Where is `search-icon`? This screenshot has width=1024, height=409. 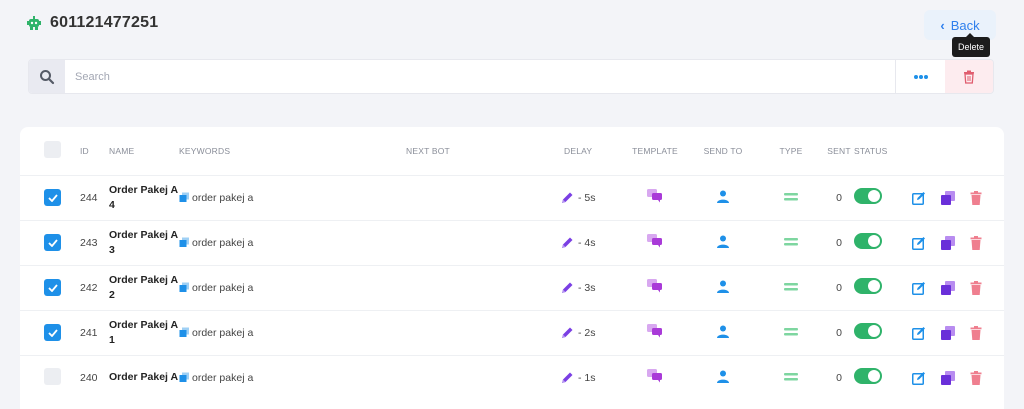
search-icon is located at coordinates (47, 76).